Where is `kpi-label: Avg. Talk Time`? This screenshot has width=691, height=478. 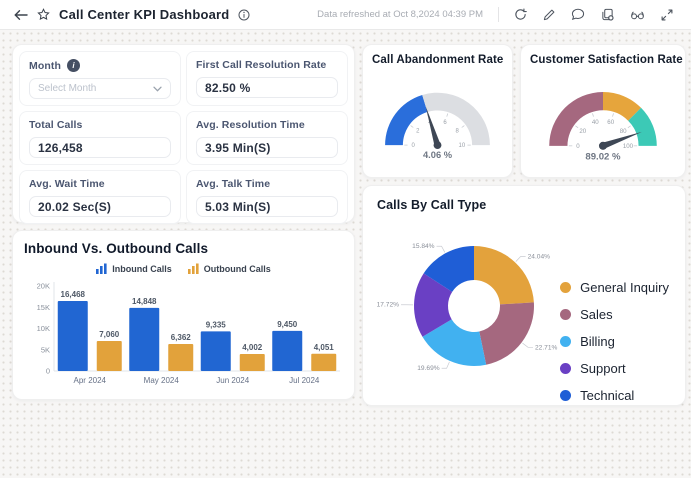 kpi-label: Avg. Talk Time is located at coordinates (233, 184).